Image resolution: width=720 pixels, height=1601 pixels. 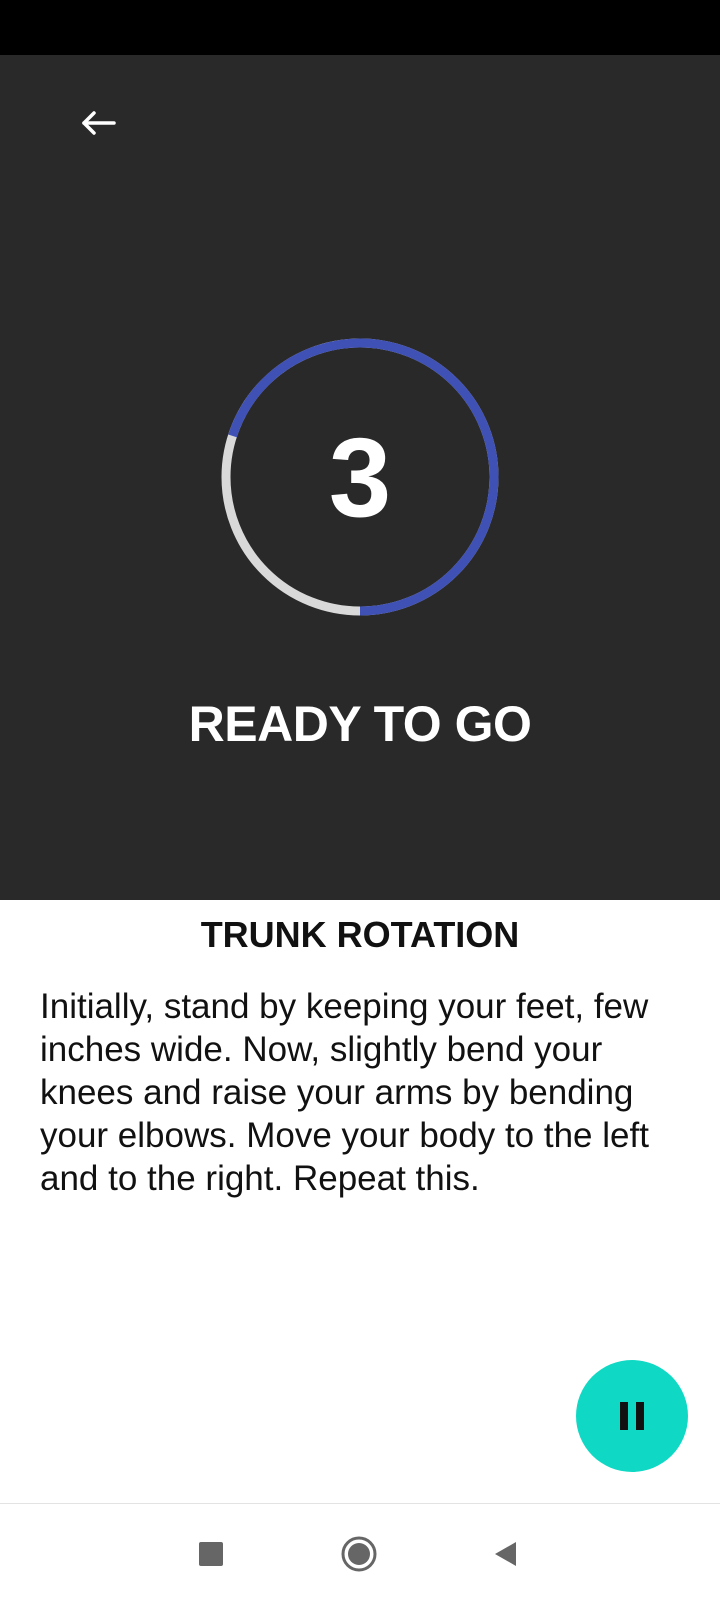 I want to click on countdown-timer: 3, so click(x=360, y=477).